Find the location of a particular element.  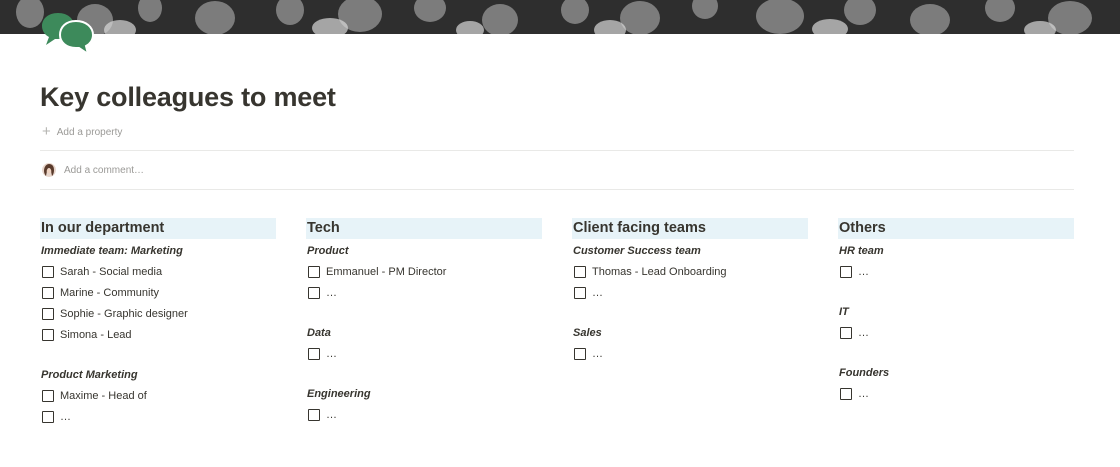

group-title: Data is located at coordinates (424, 333).